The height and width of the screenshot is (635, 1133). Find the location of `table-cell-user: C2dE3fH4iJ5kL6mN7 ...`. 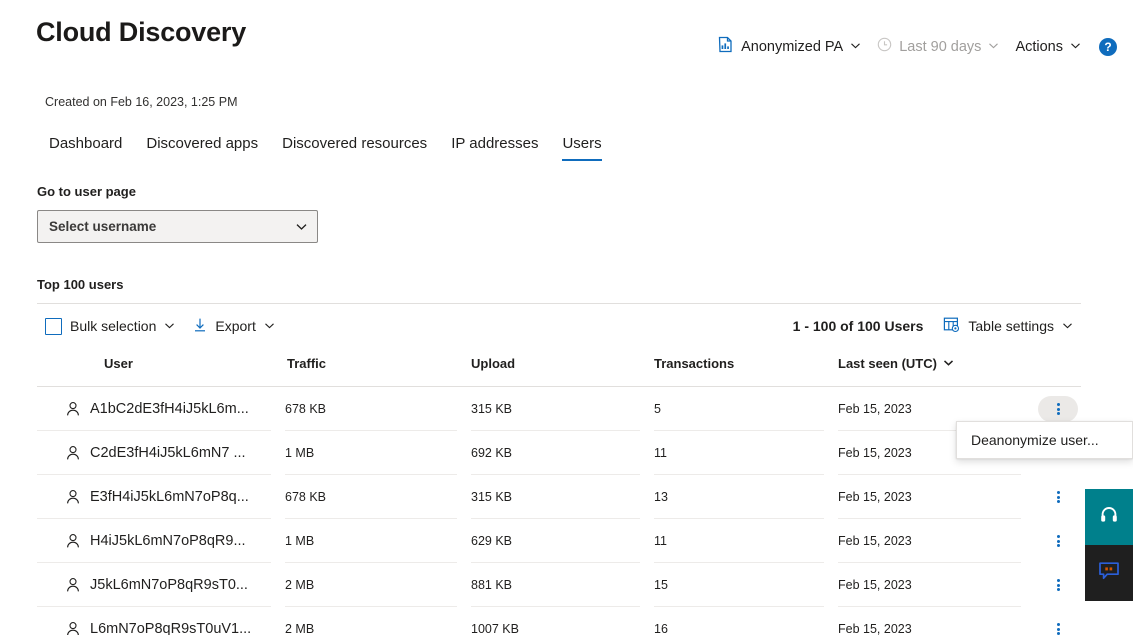

table-cell-user: C2dE3fH4iJ5kL6mN7 ... is located at coordinates (154, 453).